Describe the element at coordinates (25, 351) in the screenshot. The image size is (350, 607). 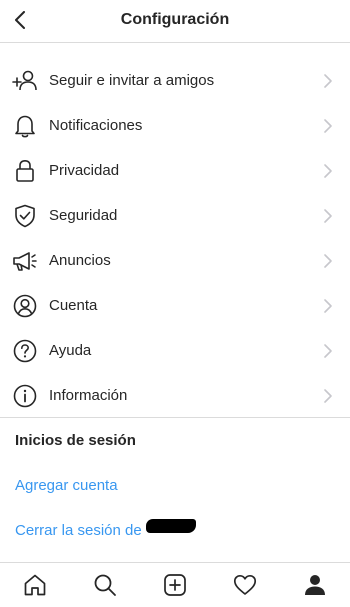
I see `help-circle-icon` at that location.